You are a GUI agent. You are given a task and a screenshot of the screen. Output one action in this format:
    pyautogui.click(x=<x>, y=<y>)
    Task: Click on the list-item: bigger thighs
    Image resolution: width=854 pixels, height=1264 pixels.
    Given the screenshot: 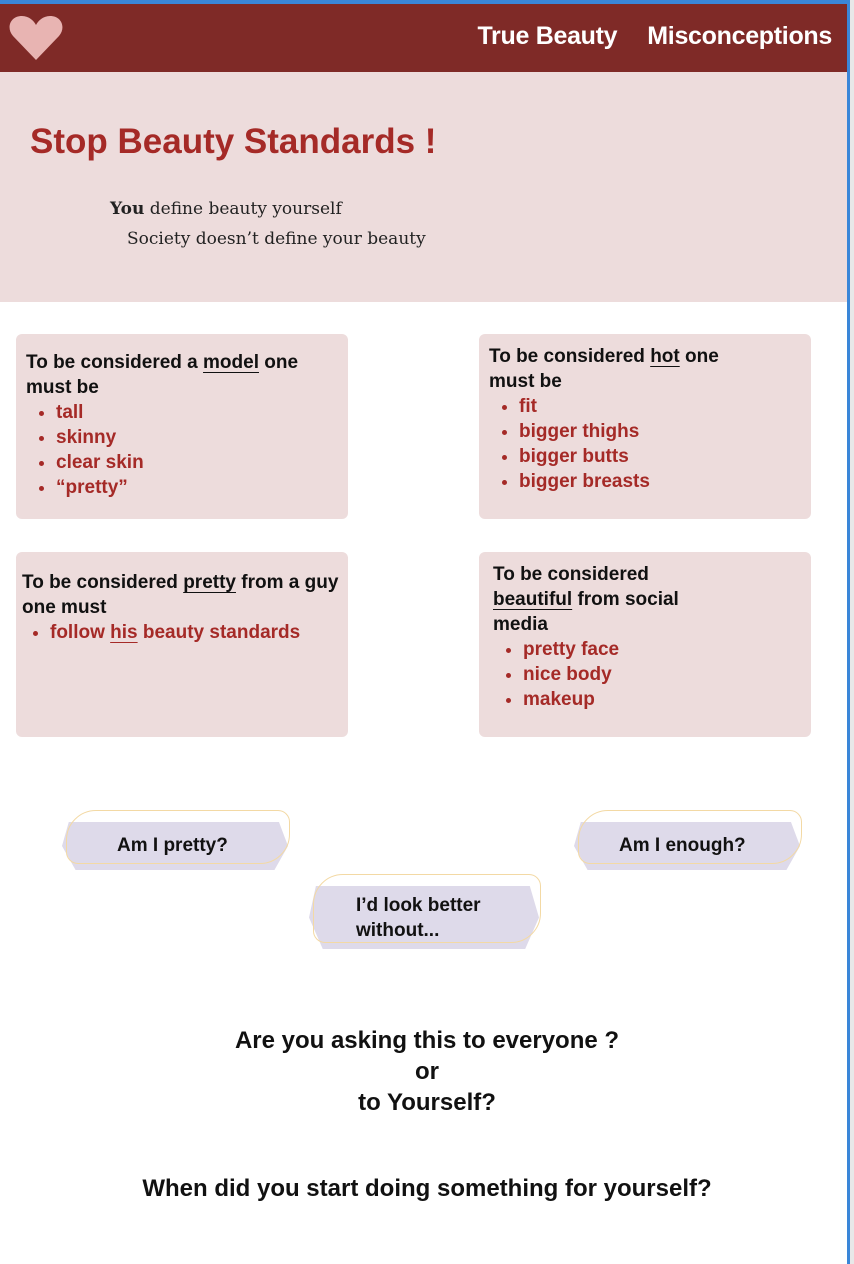 What is the action you would take?
    pyautogui.click(x=660, y=431)
    